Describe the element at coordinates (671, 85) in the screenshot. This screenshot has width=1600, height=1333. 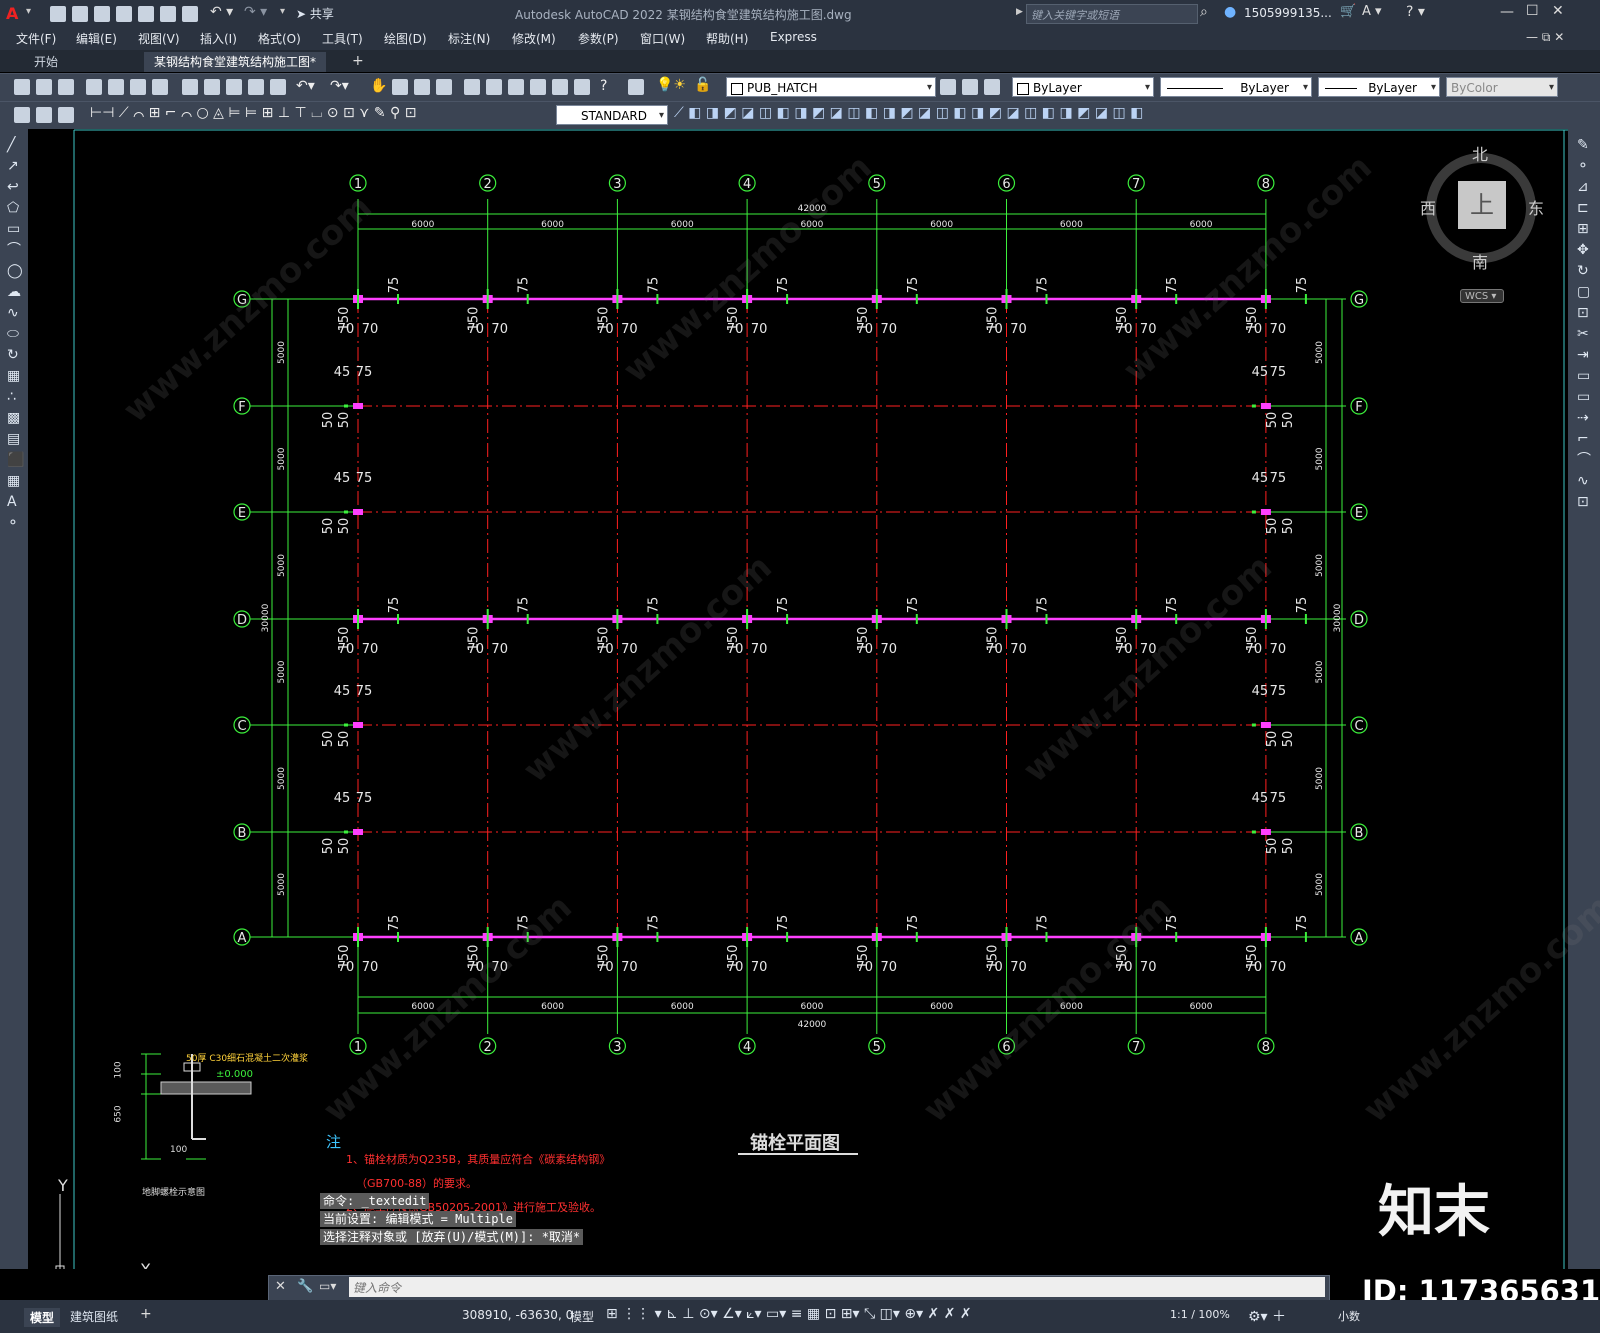
I see `layer-on-icon: 💡☀` at that location.